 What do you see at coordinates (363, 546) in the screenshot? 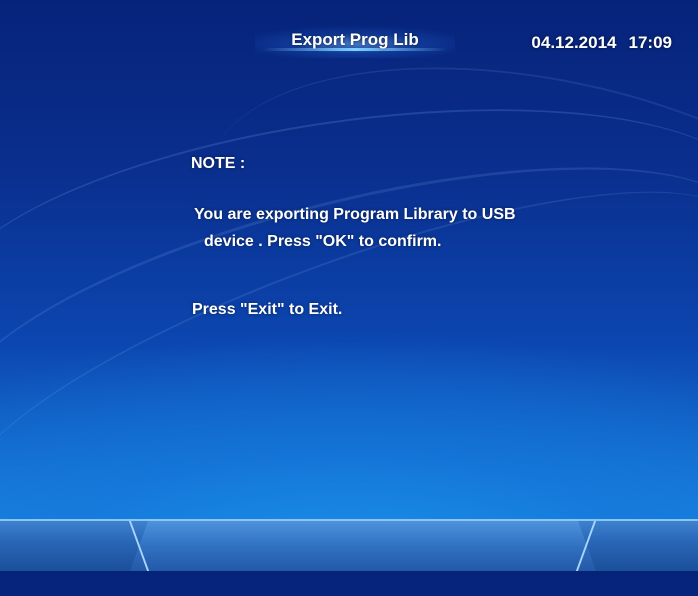
I see `bottom-panel` at bounding box center [363, 546].